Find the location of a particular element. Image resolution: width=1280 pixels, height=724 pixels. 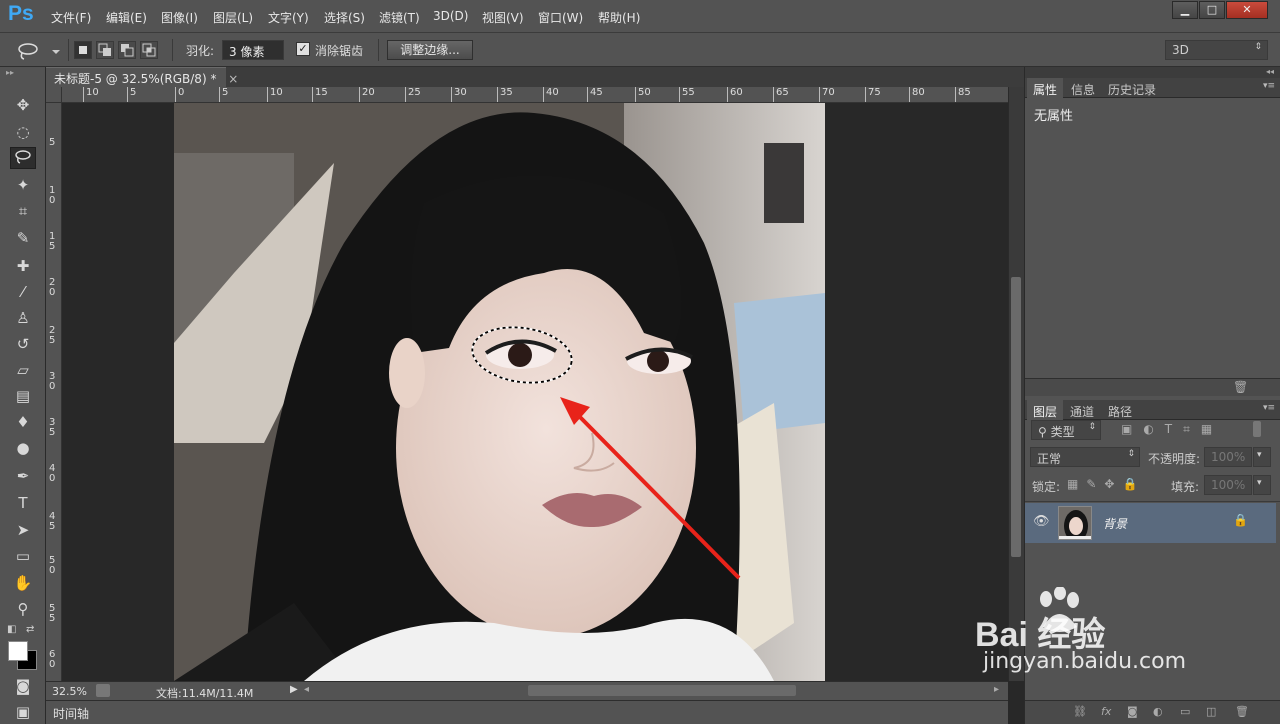

vertical-scroll-thumb is located at coordinates (1016, 417).